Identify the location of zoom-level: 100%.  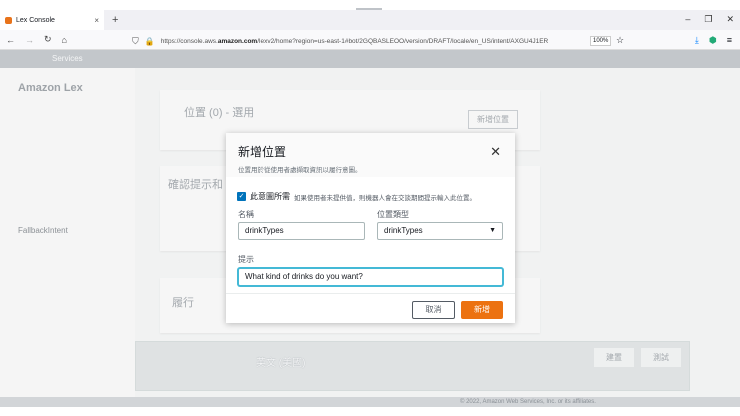
(601, 41).